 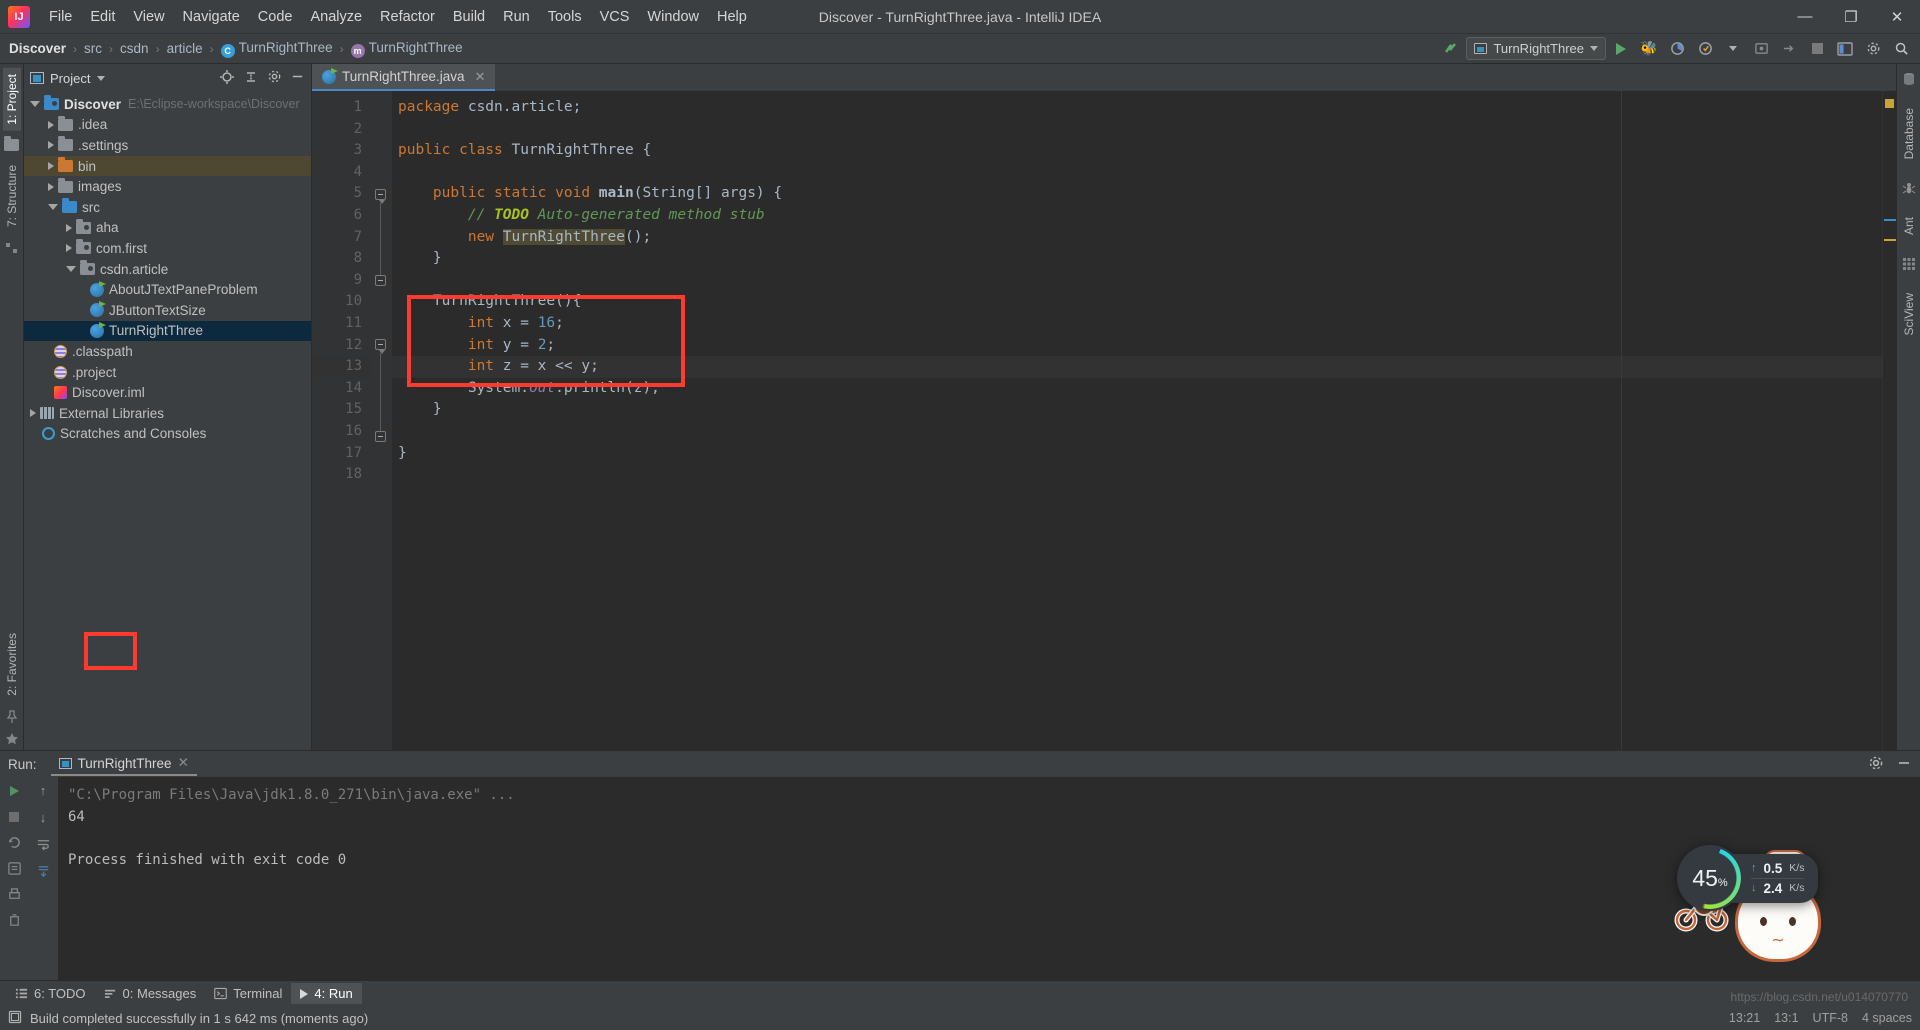 I want to click on tree-row-idea: .idea, so click(x=167, y=125).